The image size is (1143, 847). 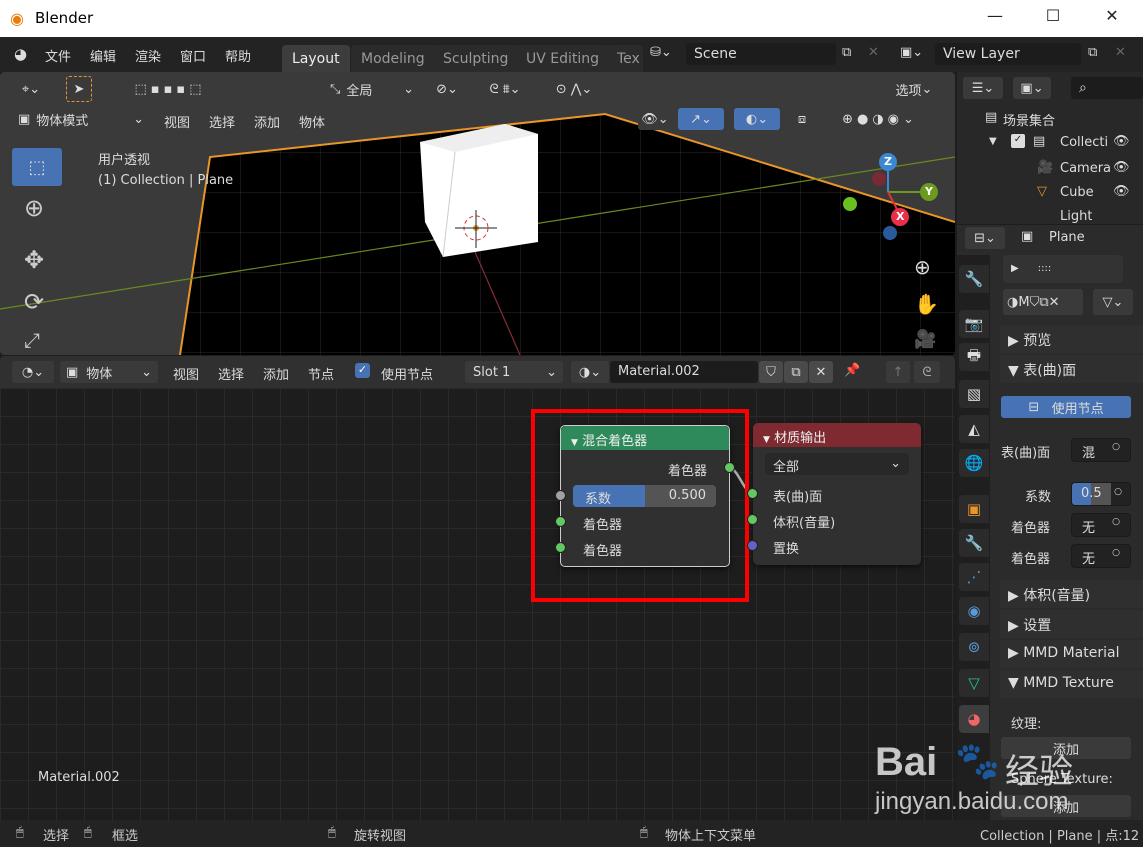 What do you see at coordinates (974, 719) in the screenshot?
I see `material-tab-icon: ◕` at bounding box center [974, 719].